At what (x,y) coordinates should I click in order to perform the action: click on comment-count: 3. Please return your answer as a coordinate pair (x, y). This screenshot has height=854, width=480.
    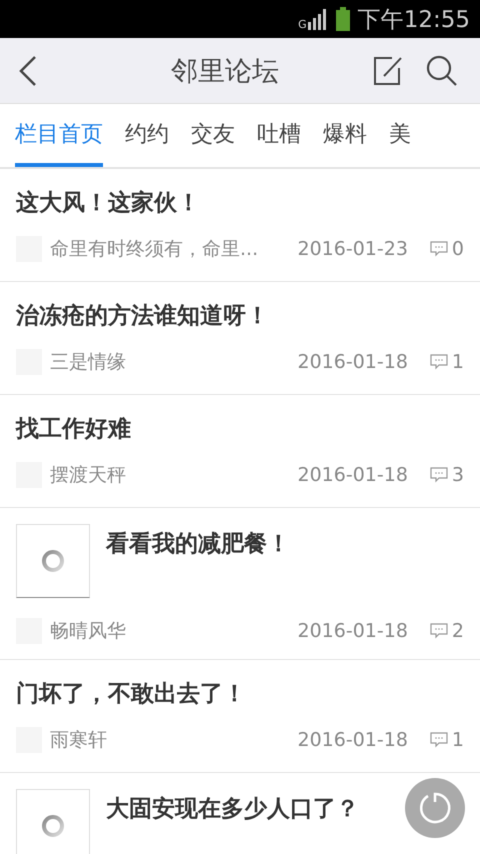
    Looking at the image, I should click on (458, 475).